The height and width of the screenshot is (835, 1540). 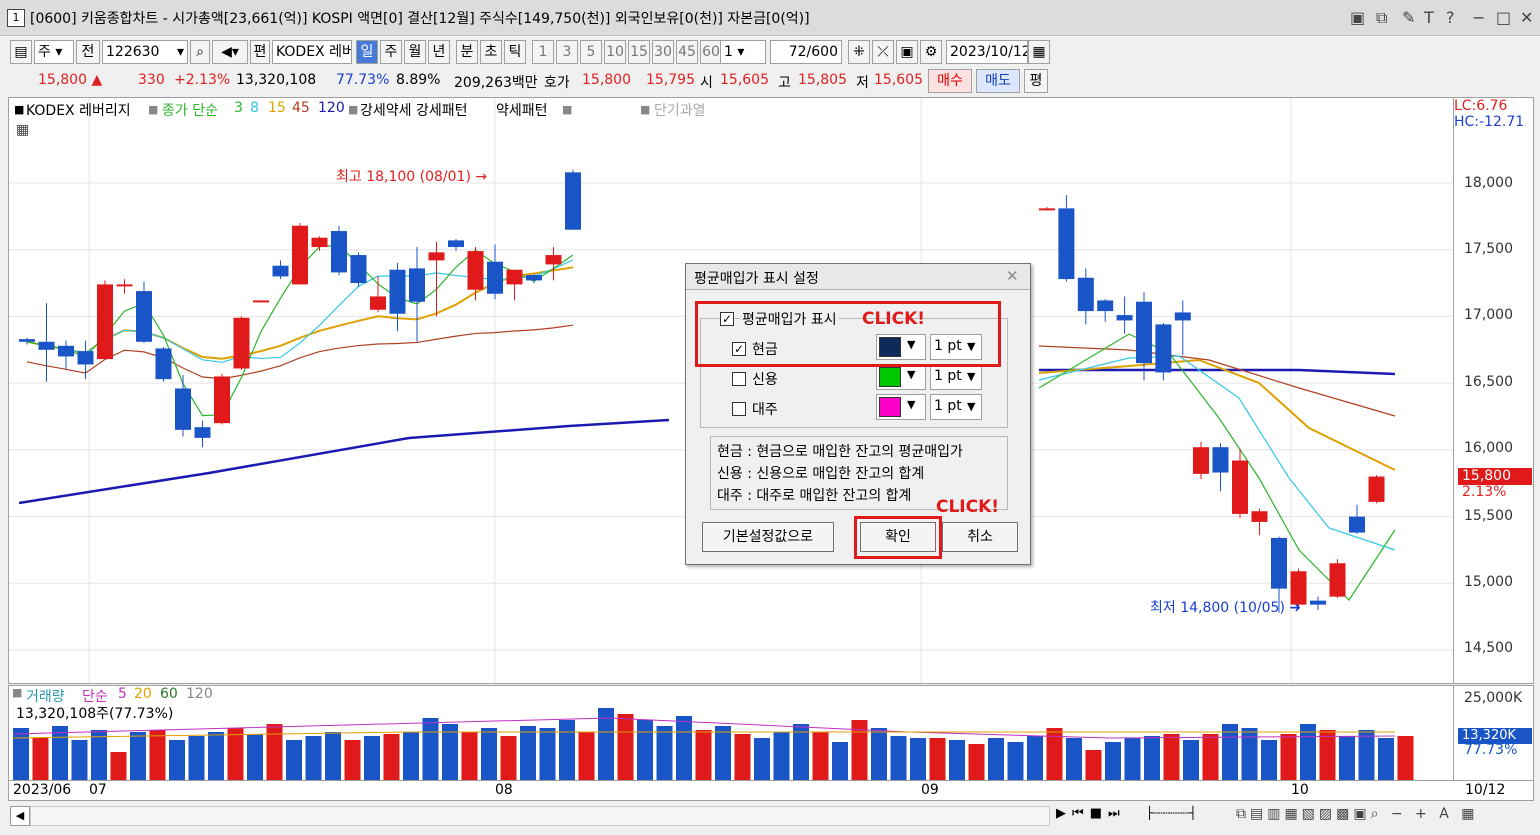 What do you see at coordinates (54, 52) in the screenshot?
I see `market-select: 주 ▾` at bounding box center [54, 52].